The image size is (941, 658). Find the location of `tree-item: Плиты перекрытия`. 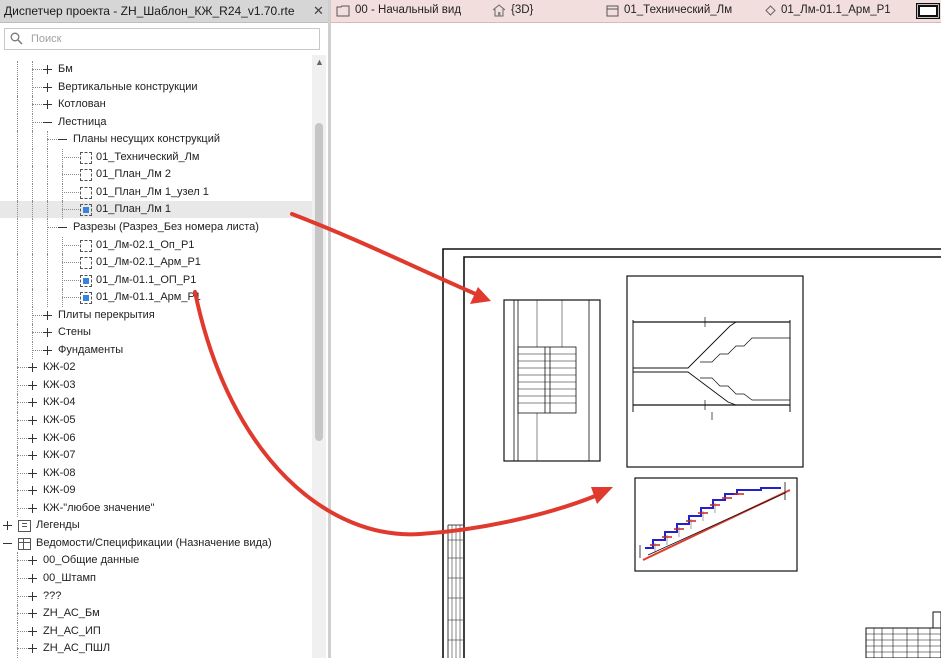

tree-item: Плиты перекрытия is located at coordinates (156, 315).